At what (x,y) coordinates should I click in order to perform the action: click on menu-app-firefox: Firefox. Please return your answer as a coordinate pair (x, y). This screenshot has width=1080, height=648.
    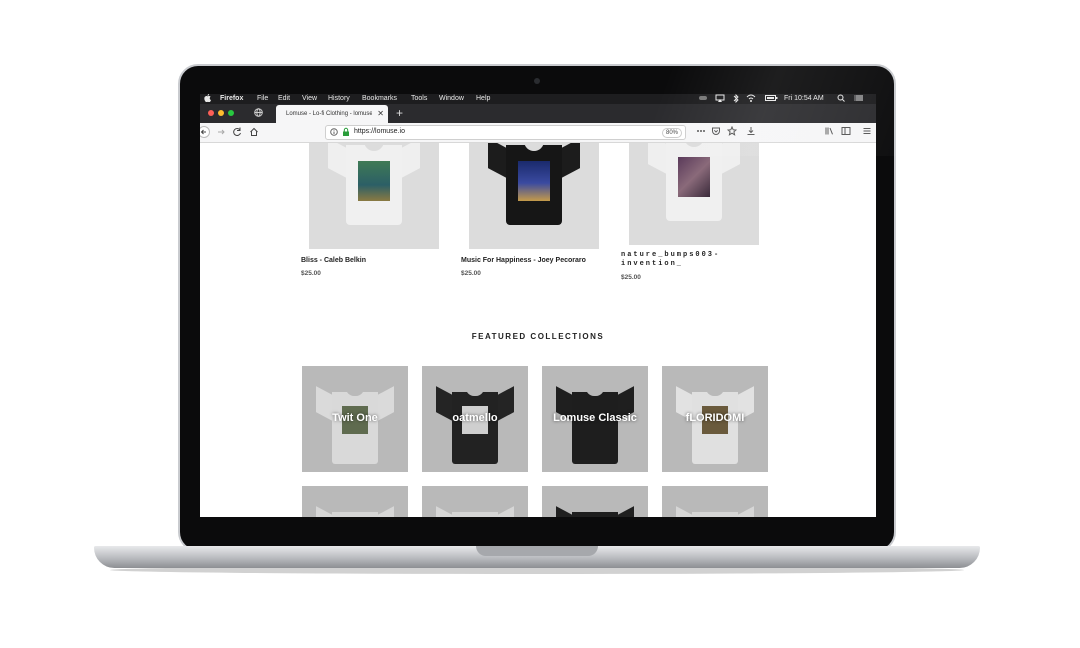
    Looking at the image, I should click on (231, 99).